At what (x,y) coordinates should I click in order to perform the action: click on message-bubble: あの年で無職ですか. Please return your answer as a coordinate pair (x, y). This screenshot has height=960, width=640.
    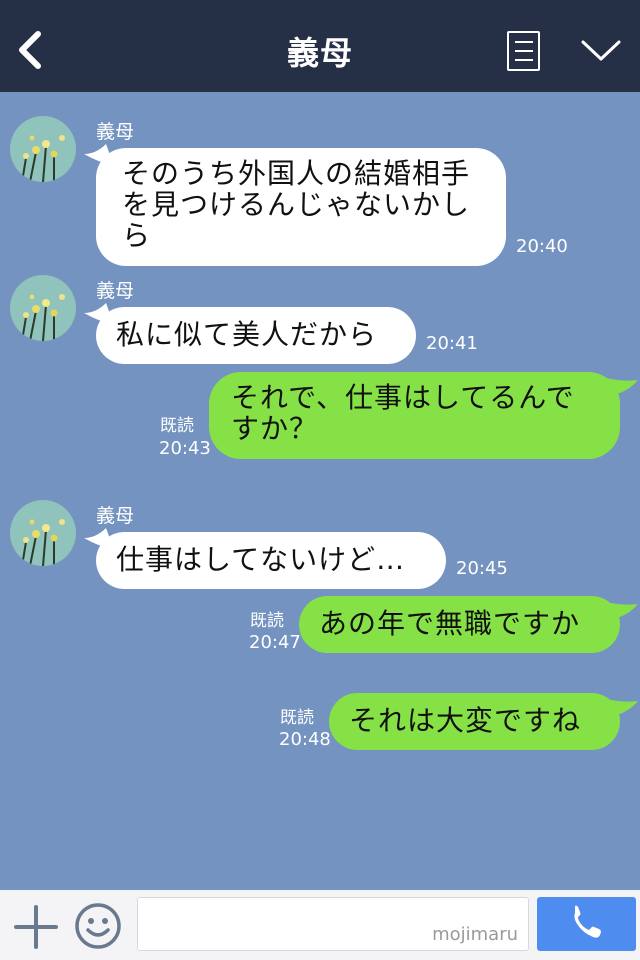
    Looking at the image, I should click on (459, 624).